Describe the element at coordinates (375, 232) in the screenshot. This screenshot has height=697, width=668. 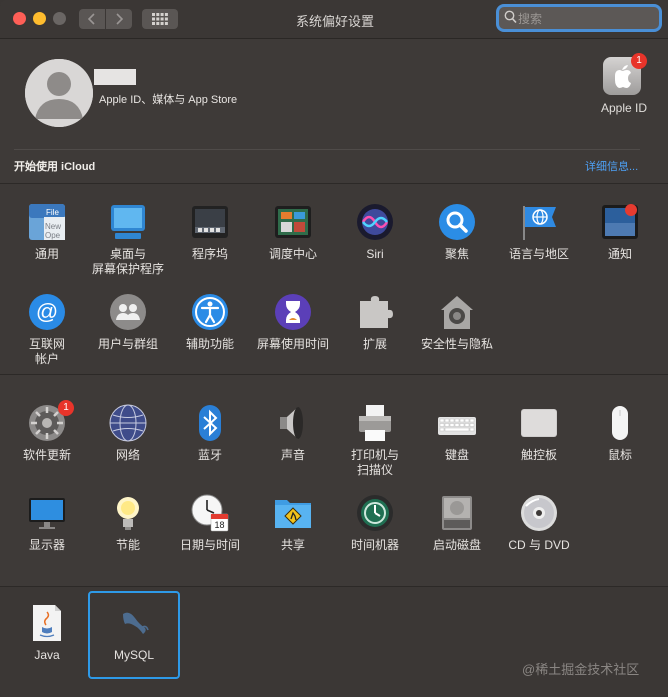
I see `pref-siri: Siri` at that location.